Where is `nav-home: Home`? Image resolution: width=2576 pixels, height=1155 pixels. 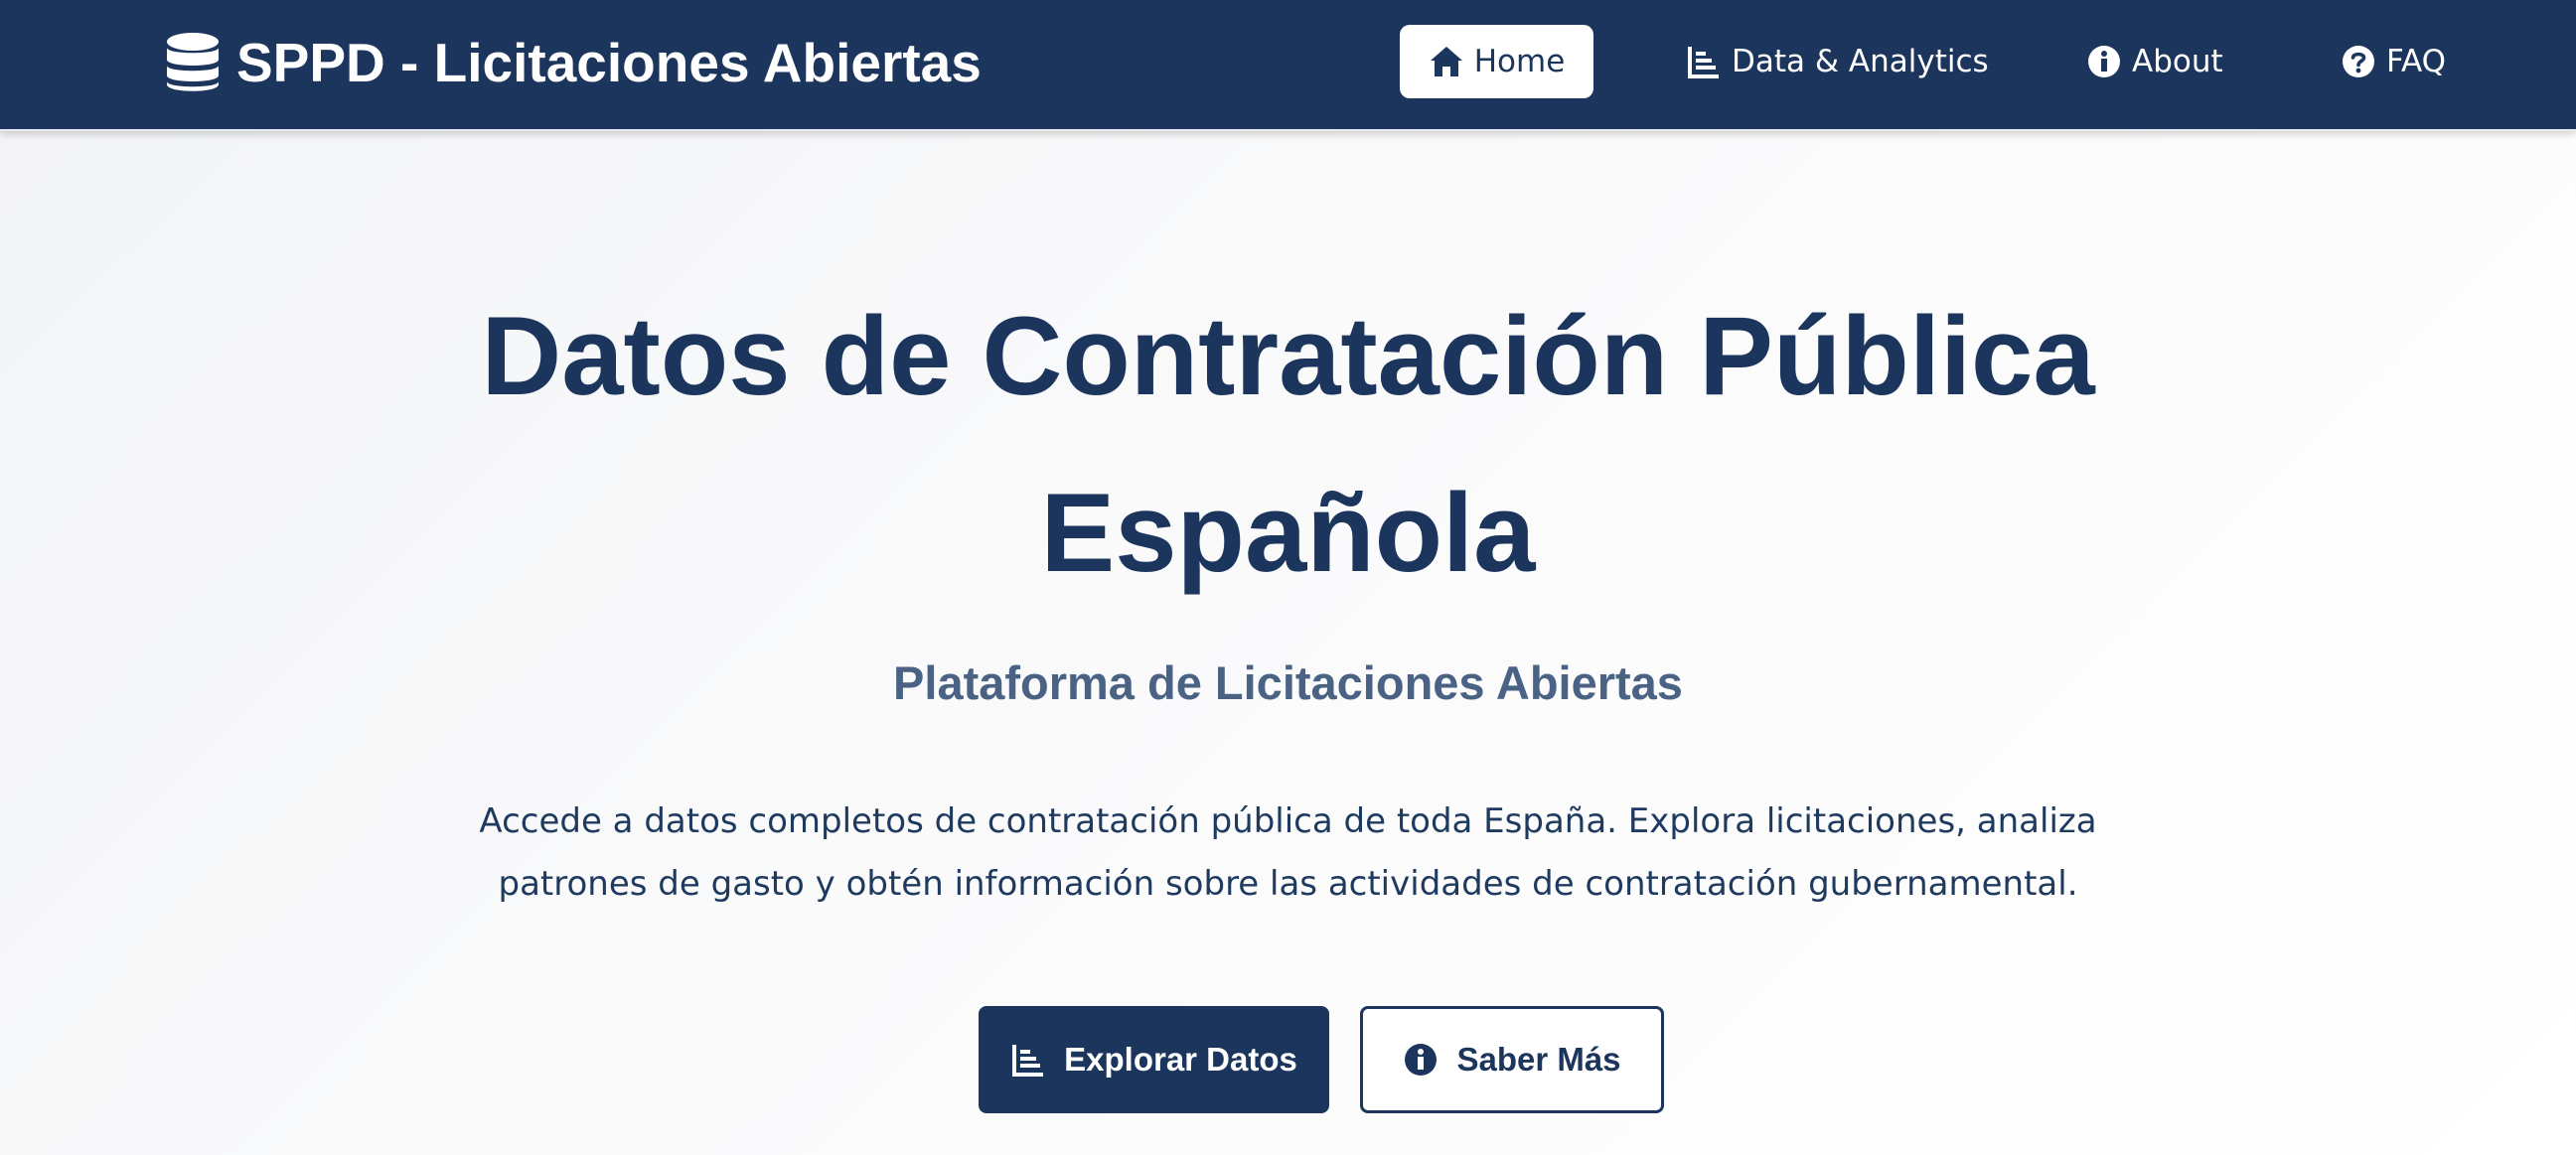 nav-home: Home is located at coordinates (1497, 62).